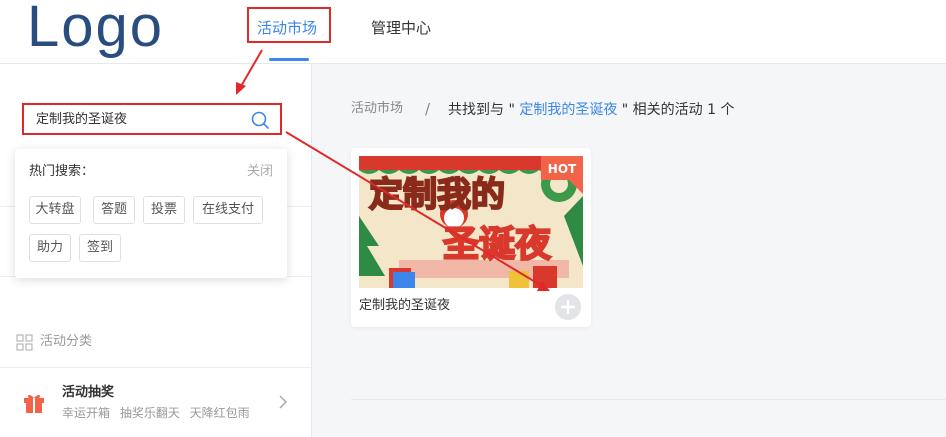 This screenshot has height=437, width=946. What do you see at coordinates (55, 210) in the screenshot?
I see `hot-tag-item: 大转盘` at bounding box center [55, 210].